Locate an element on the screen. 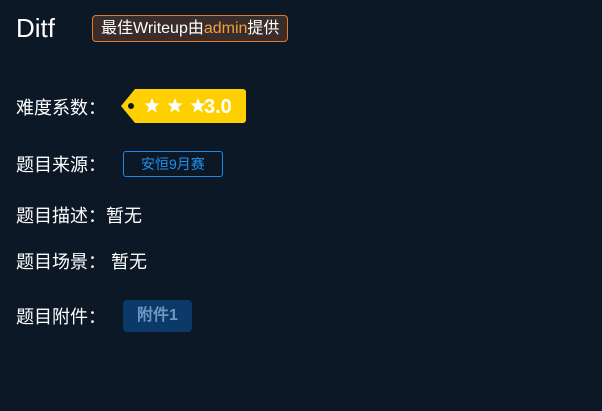  scene-row: 题目场景： 暂无 is located at coordinates (81, 261).